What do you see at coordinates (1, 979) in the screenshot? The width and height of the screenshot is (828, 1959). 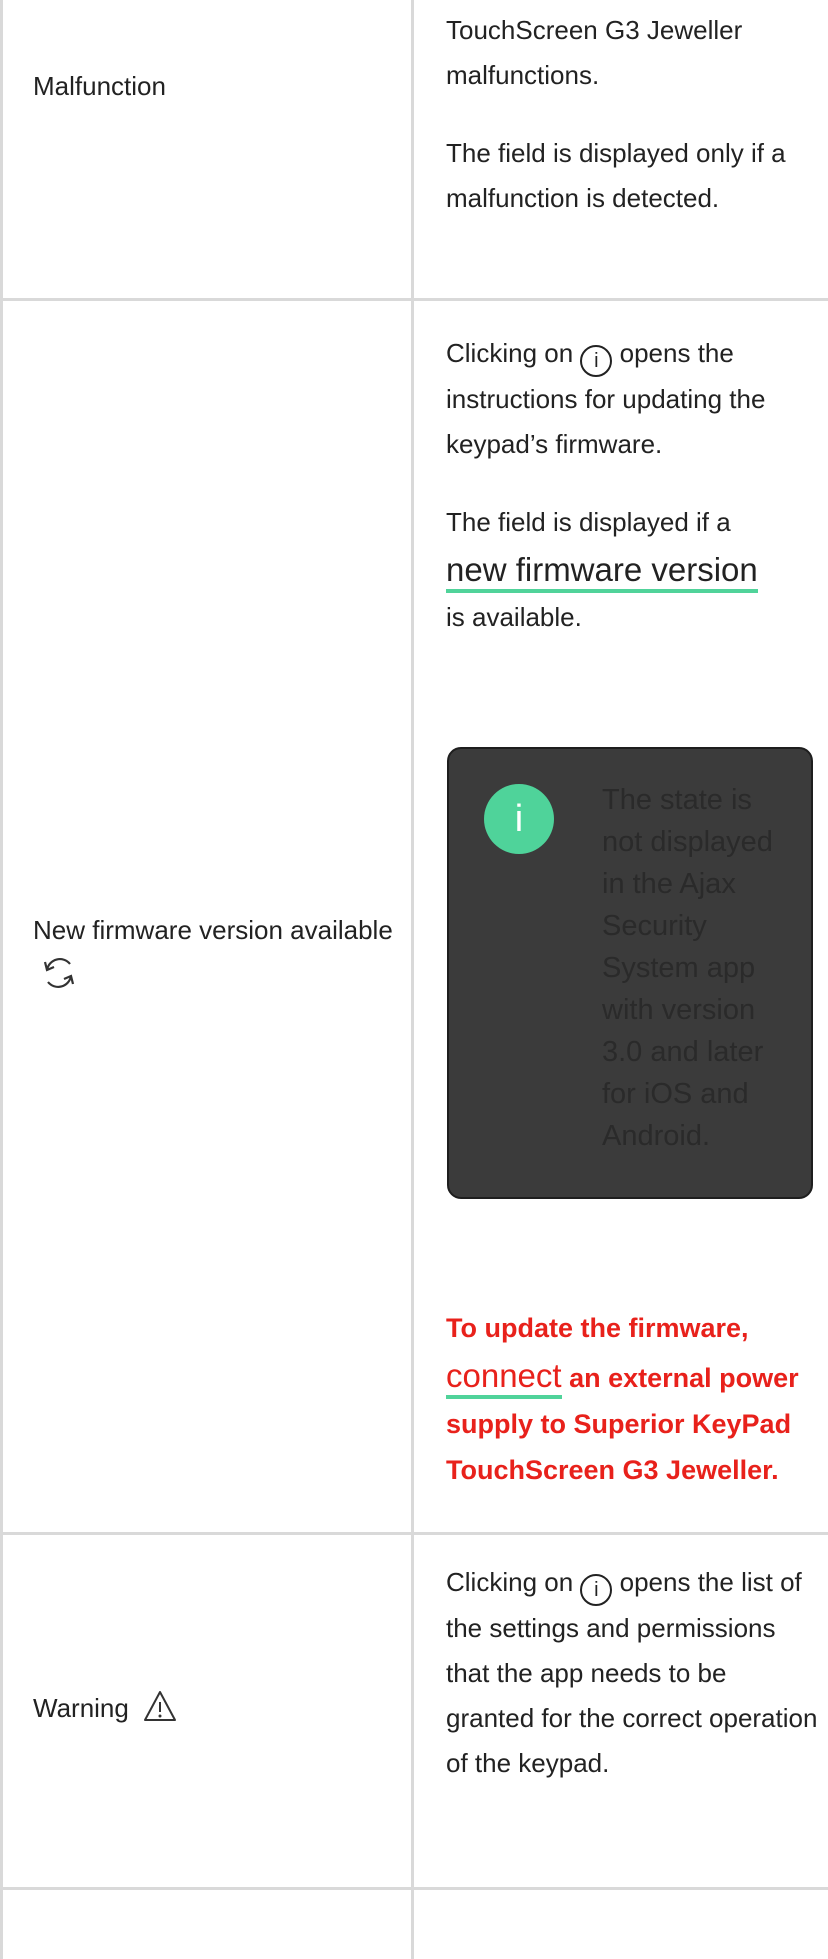 I see `table-border-left` at bounding box center [1, 979].